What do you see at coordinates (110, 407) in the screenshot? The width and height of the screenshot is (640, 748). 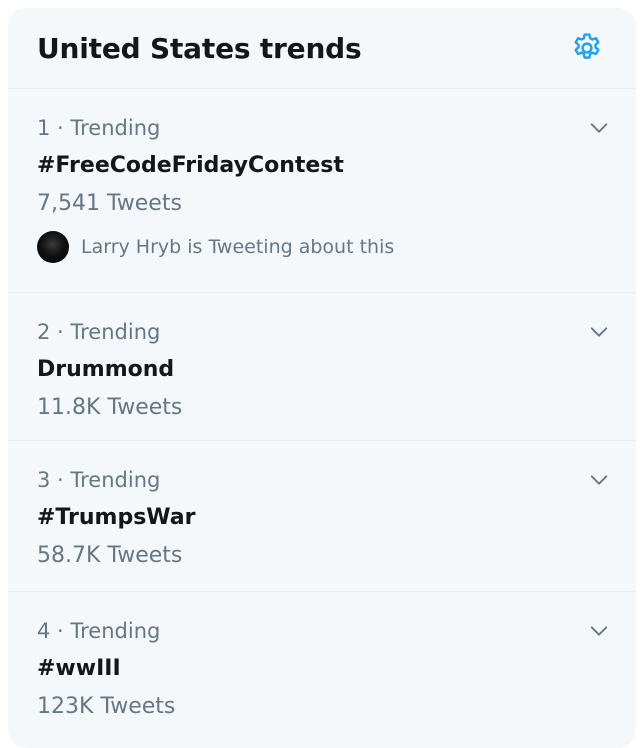 I see `trend-tweet-count: 11.8K Tweets` at bounding box center [110, 407].